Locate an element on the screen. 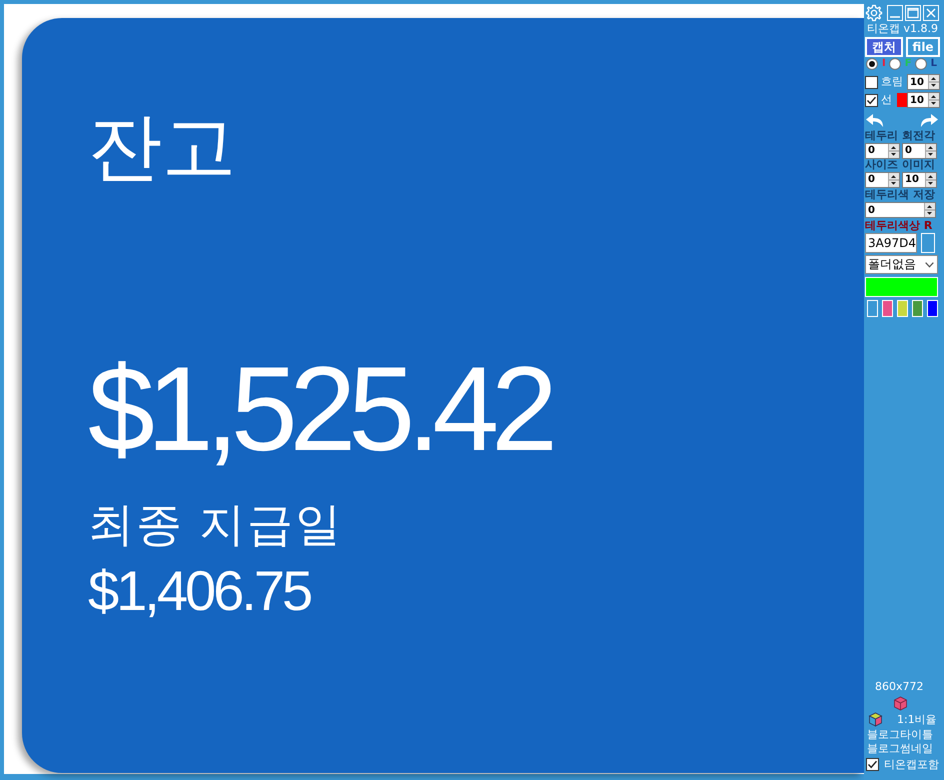  minimize-icon is located at coordinates (895, 13).